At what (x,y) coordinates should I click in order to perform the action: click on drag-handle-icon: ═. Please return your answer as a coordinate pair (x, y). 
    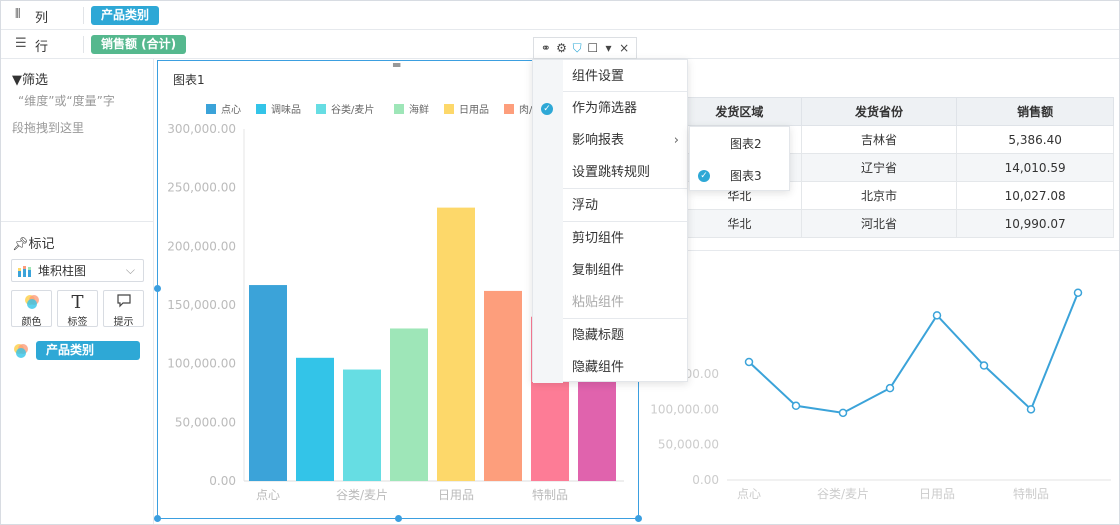
    Looking at the image, I should click on (396, 65).